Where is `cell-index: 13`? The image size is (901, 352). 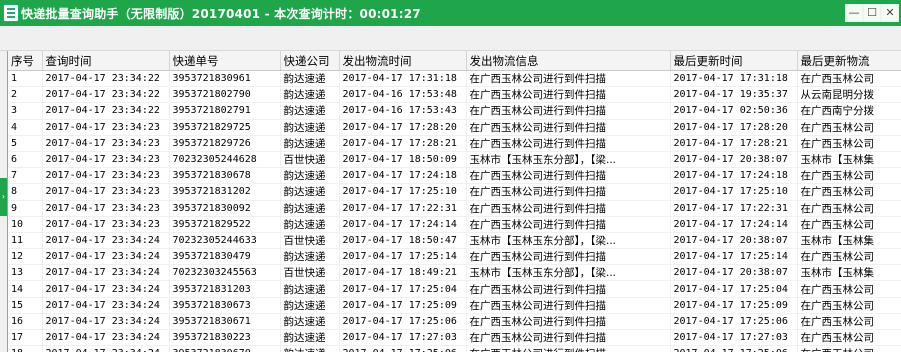
cell-index: 13 is located at coordinates (25, 273).